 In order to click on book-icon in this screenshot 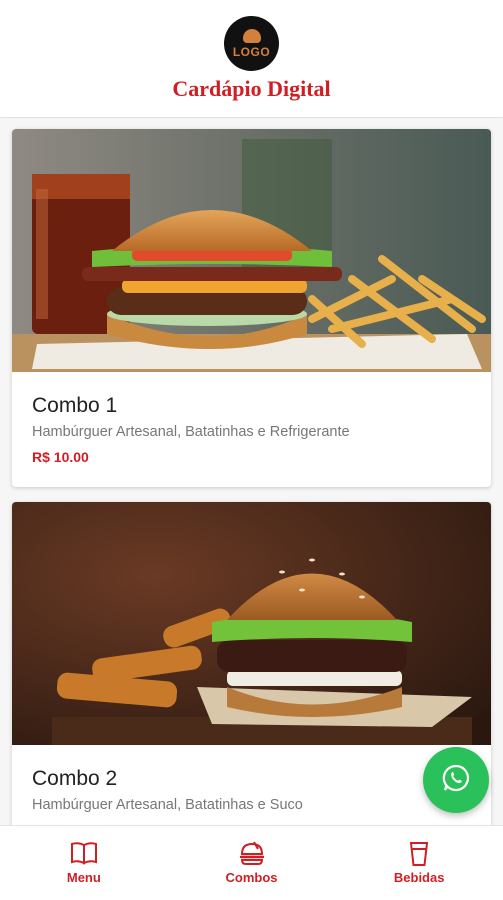, I will do `click(84, 853)`.